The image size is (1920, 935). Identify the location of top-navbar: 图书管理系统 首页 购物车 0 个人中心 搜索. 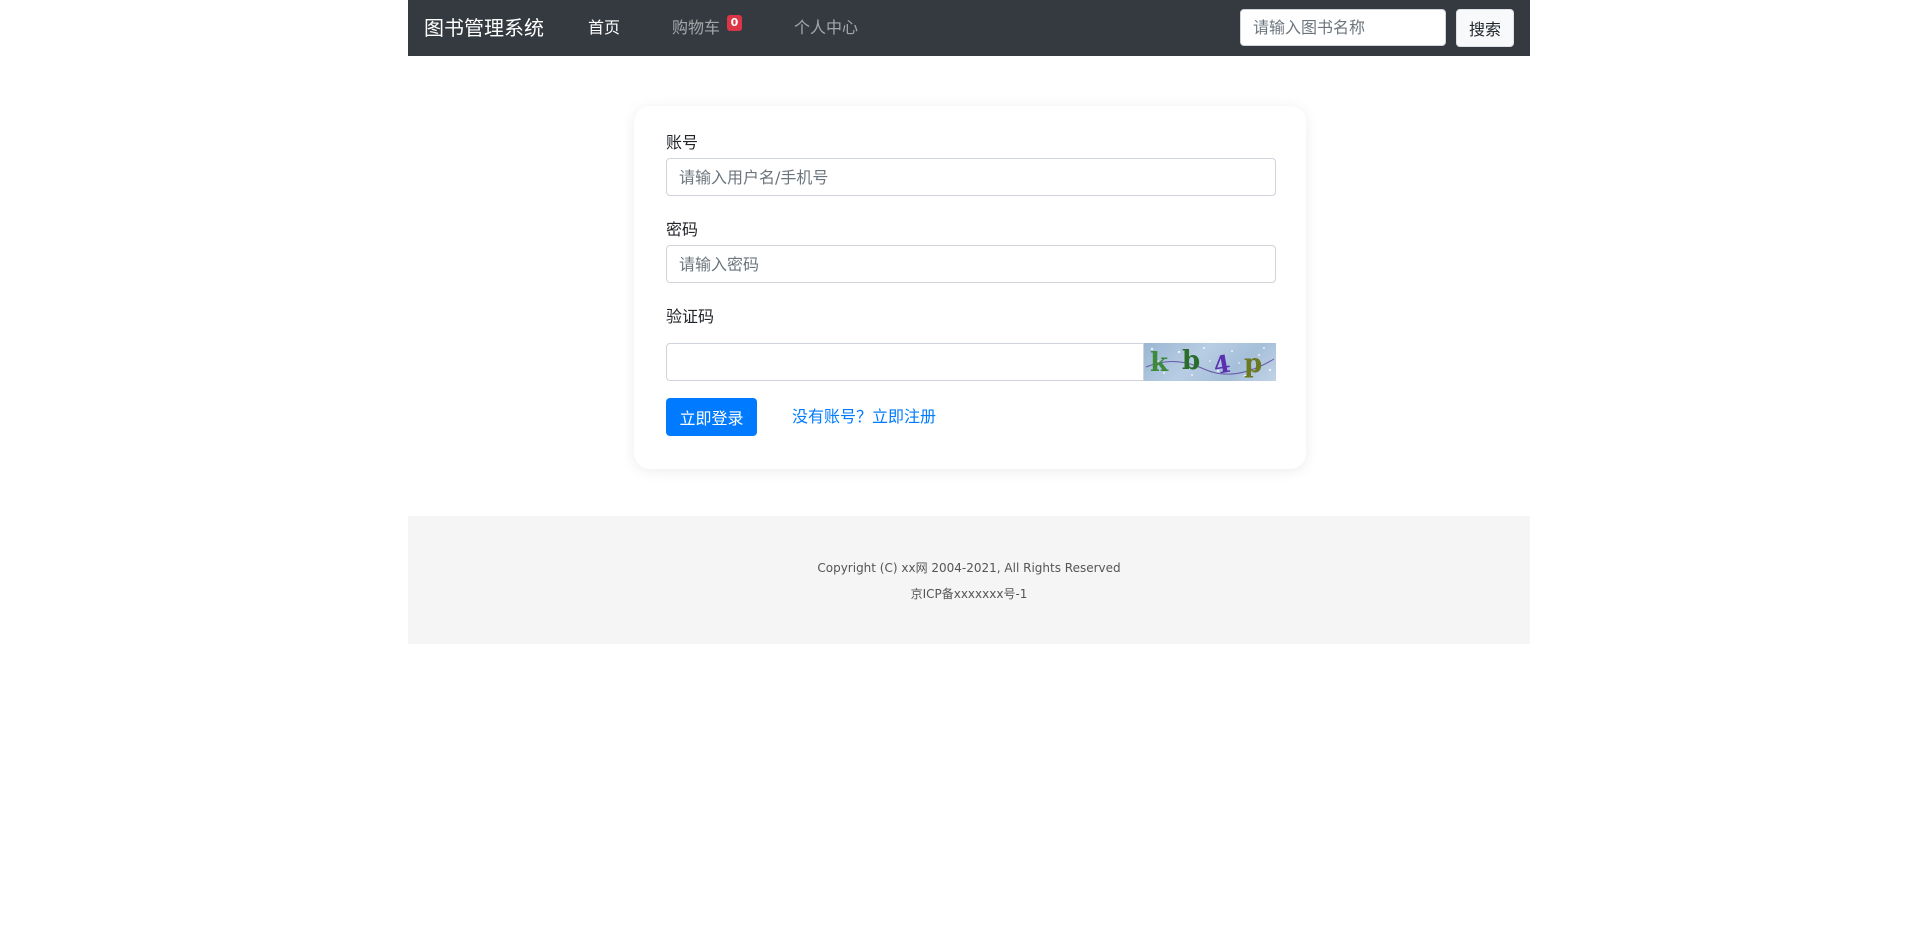
(969, 28).